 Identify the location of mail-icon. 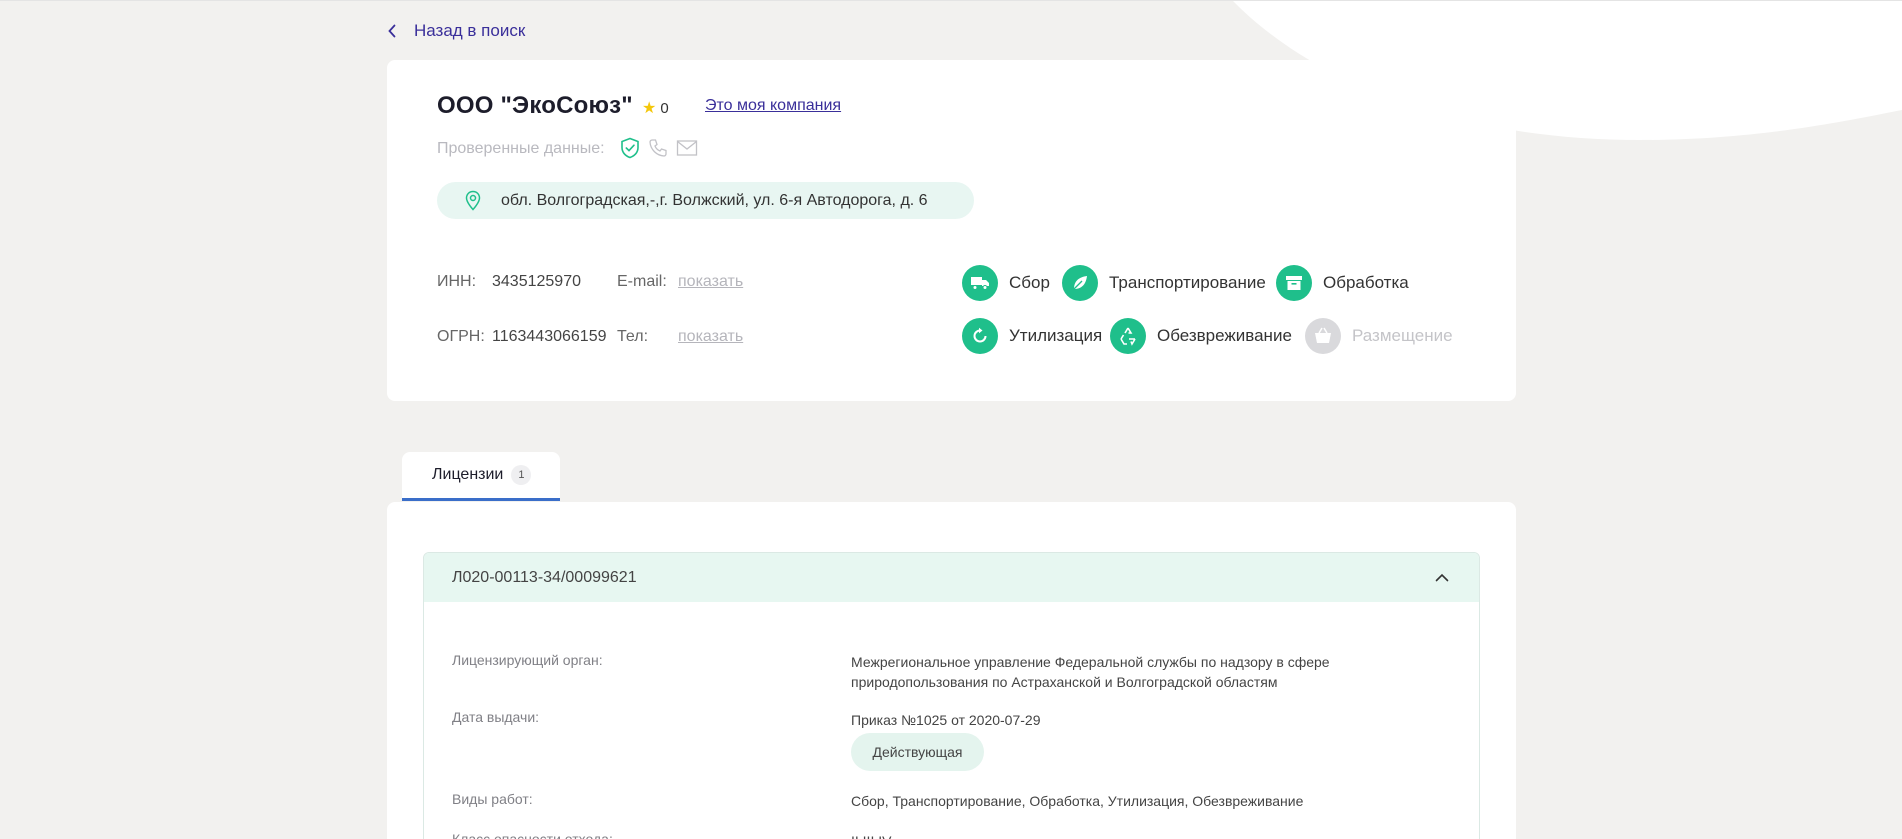
(687, 148).